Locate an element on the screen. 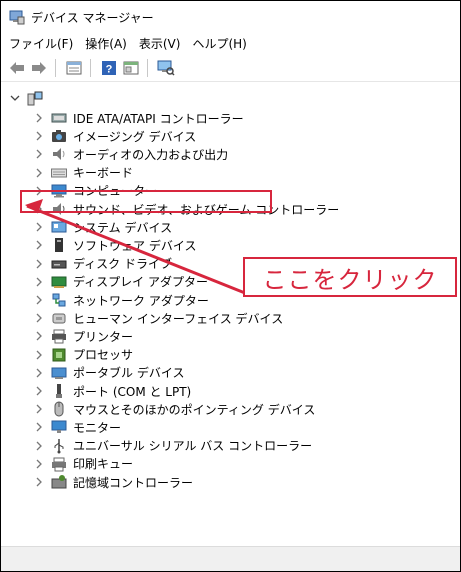 The image size is (461, 572). menu-file: ファイル(F) is located at coordinates (41, 43).